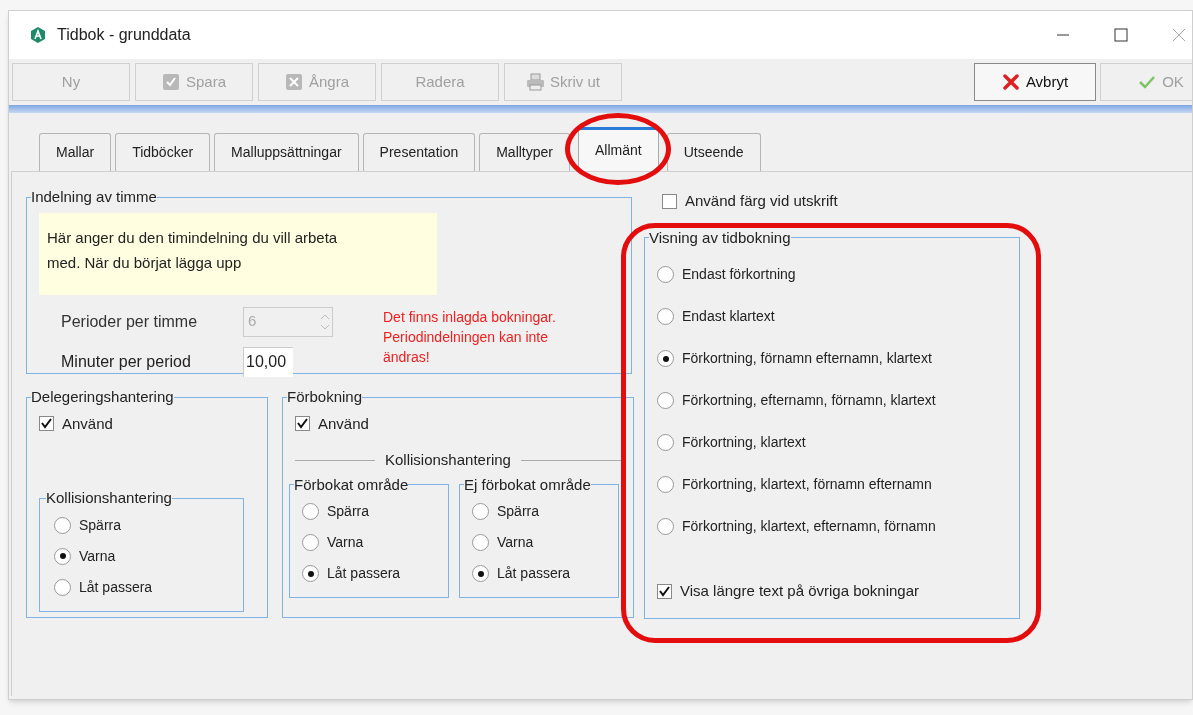 This screenshot has width=1193, height=715. What do you see at coordinates (807, 358) in the screenshot?
I see `radio-label: Förkortning, förnamn efternamn, klartext` at bounding box center [807, 358].